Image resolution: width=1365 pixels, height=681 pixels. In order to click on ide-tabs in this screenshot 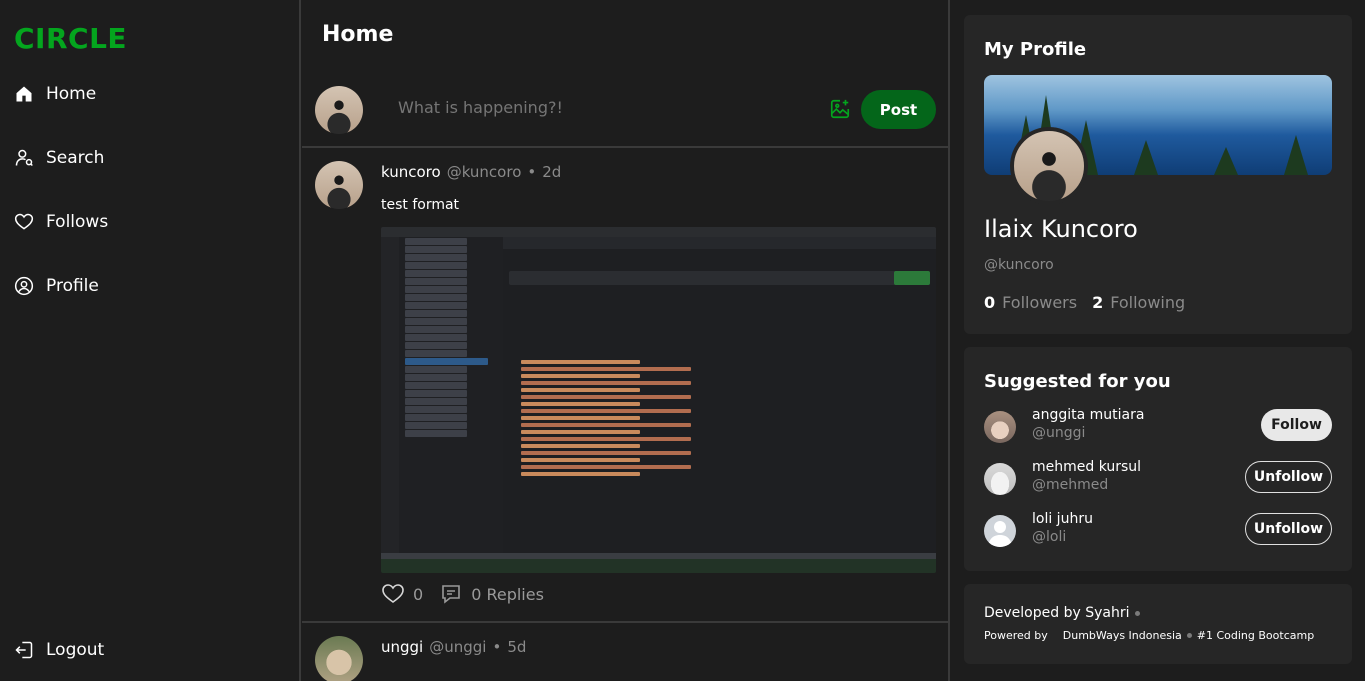, I will do `click(719, 243)`.